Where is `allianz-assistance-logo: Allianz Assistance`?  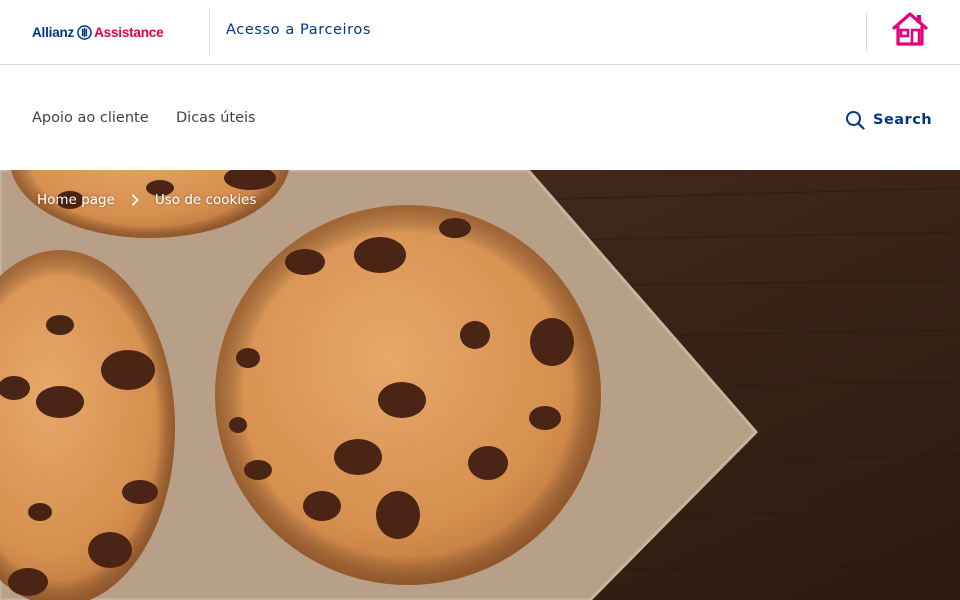
allianz-assistance-logo: Allianz Assistance is located at coordinates (98, 32).